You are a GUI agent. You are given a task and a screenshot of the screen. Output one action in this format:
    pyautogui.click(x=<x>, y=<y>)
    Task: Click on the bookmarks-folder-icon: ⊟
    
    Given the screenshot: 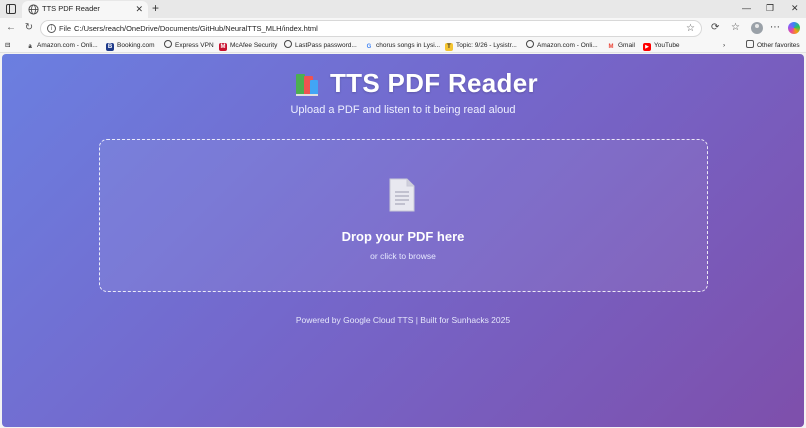 What is the action you would take?
    pyautogui.click(x=7, y=46)
    